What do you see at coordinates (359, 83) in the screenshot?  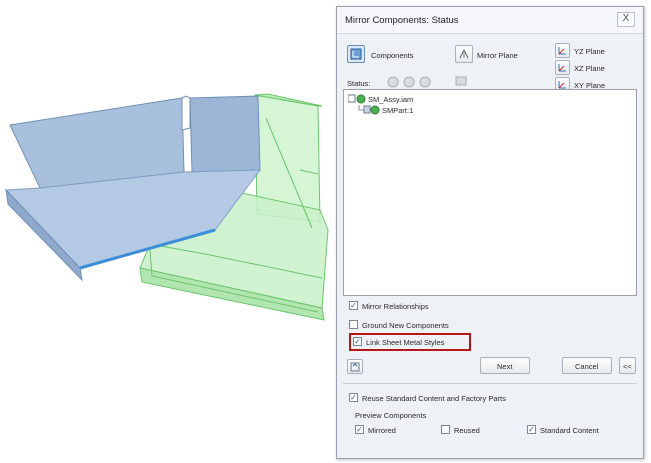 I see `status-label: Status:` at bounding box center [359, 83].